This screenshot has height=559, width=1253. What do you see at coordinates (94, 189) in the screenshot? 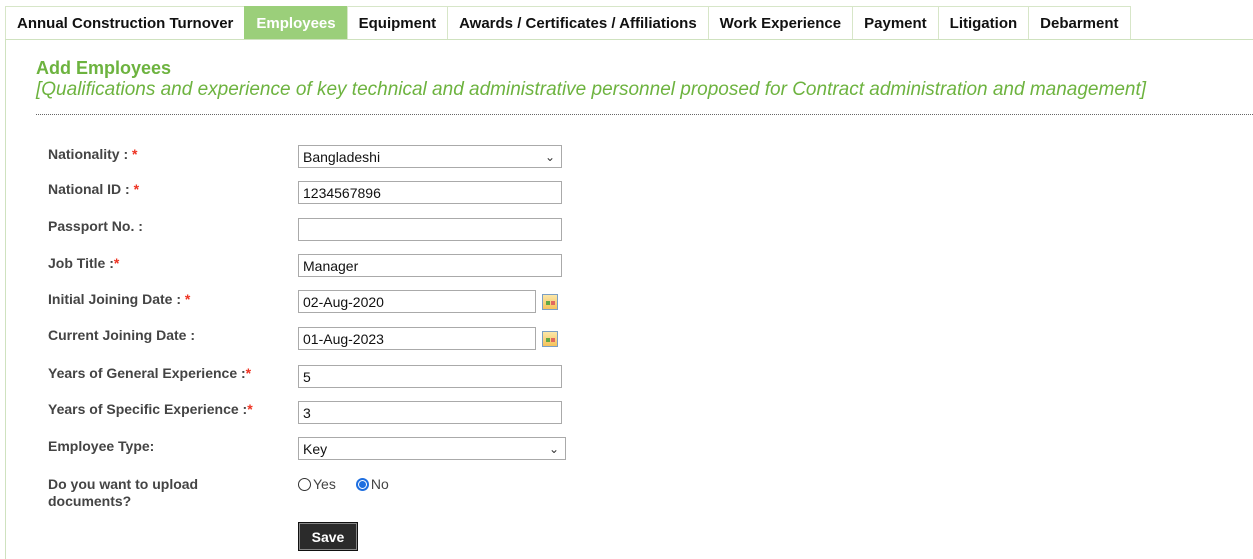
I see `national-id-label: National ID : *` at bounding box center [94, 189].